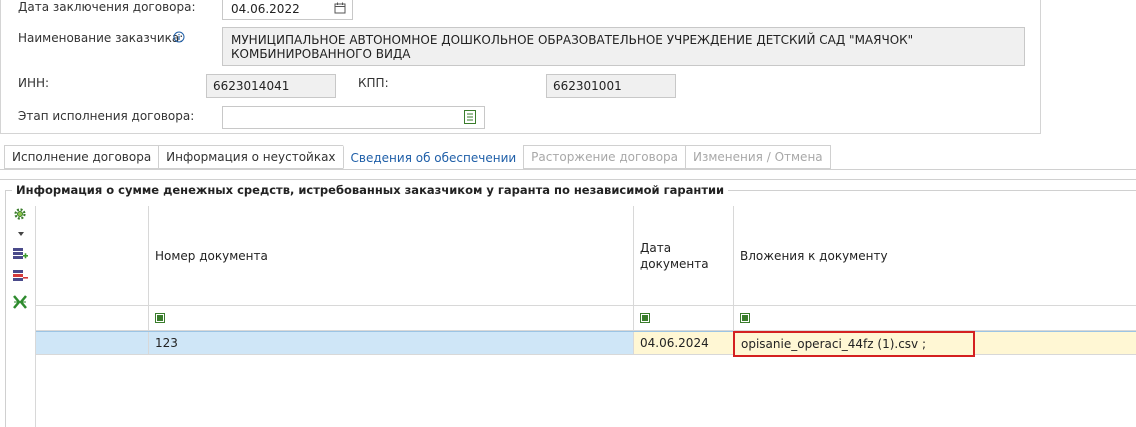 The height and width of the screenshot is (427, 1136). What do you see at coordinates (656, 247) in the screenshot?
I see `column-header-doc-date-line1: Дата` at bounding box center [656, 247].